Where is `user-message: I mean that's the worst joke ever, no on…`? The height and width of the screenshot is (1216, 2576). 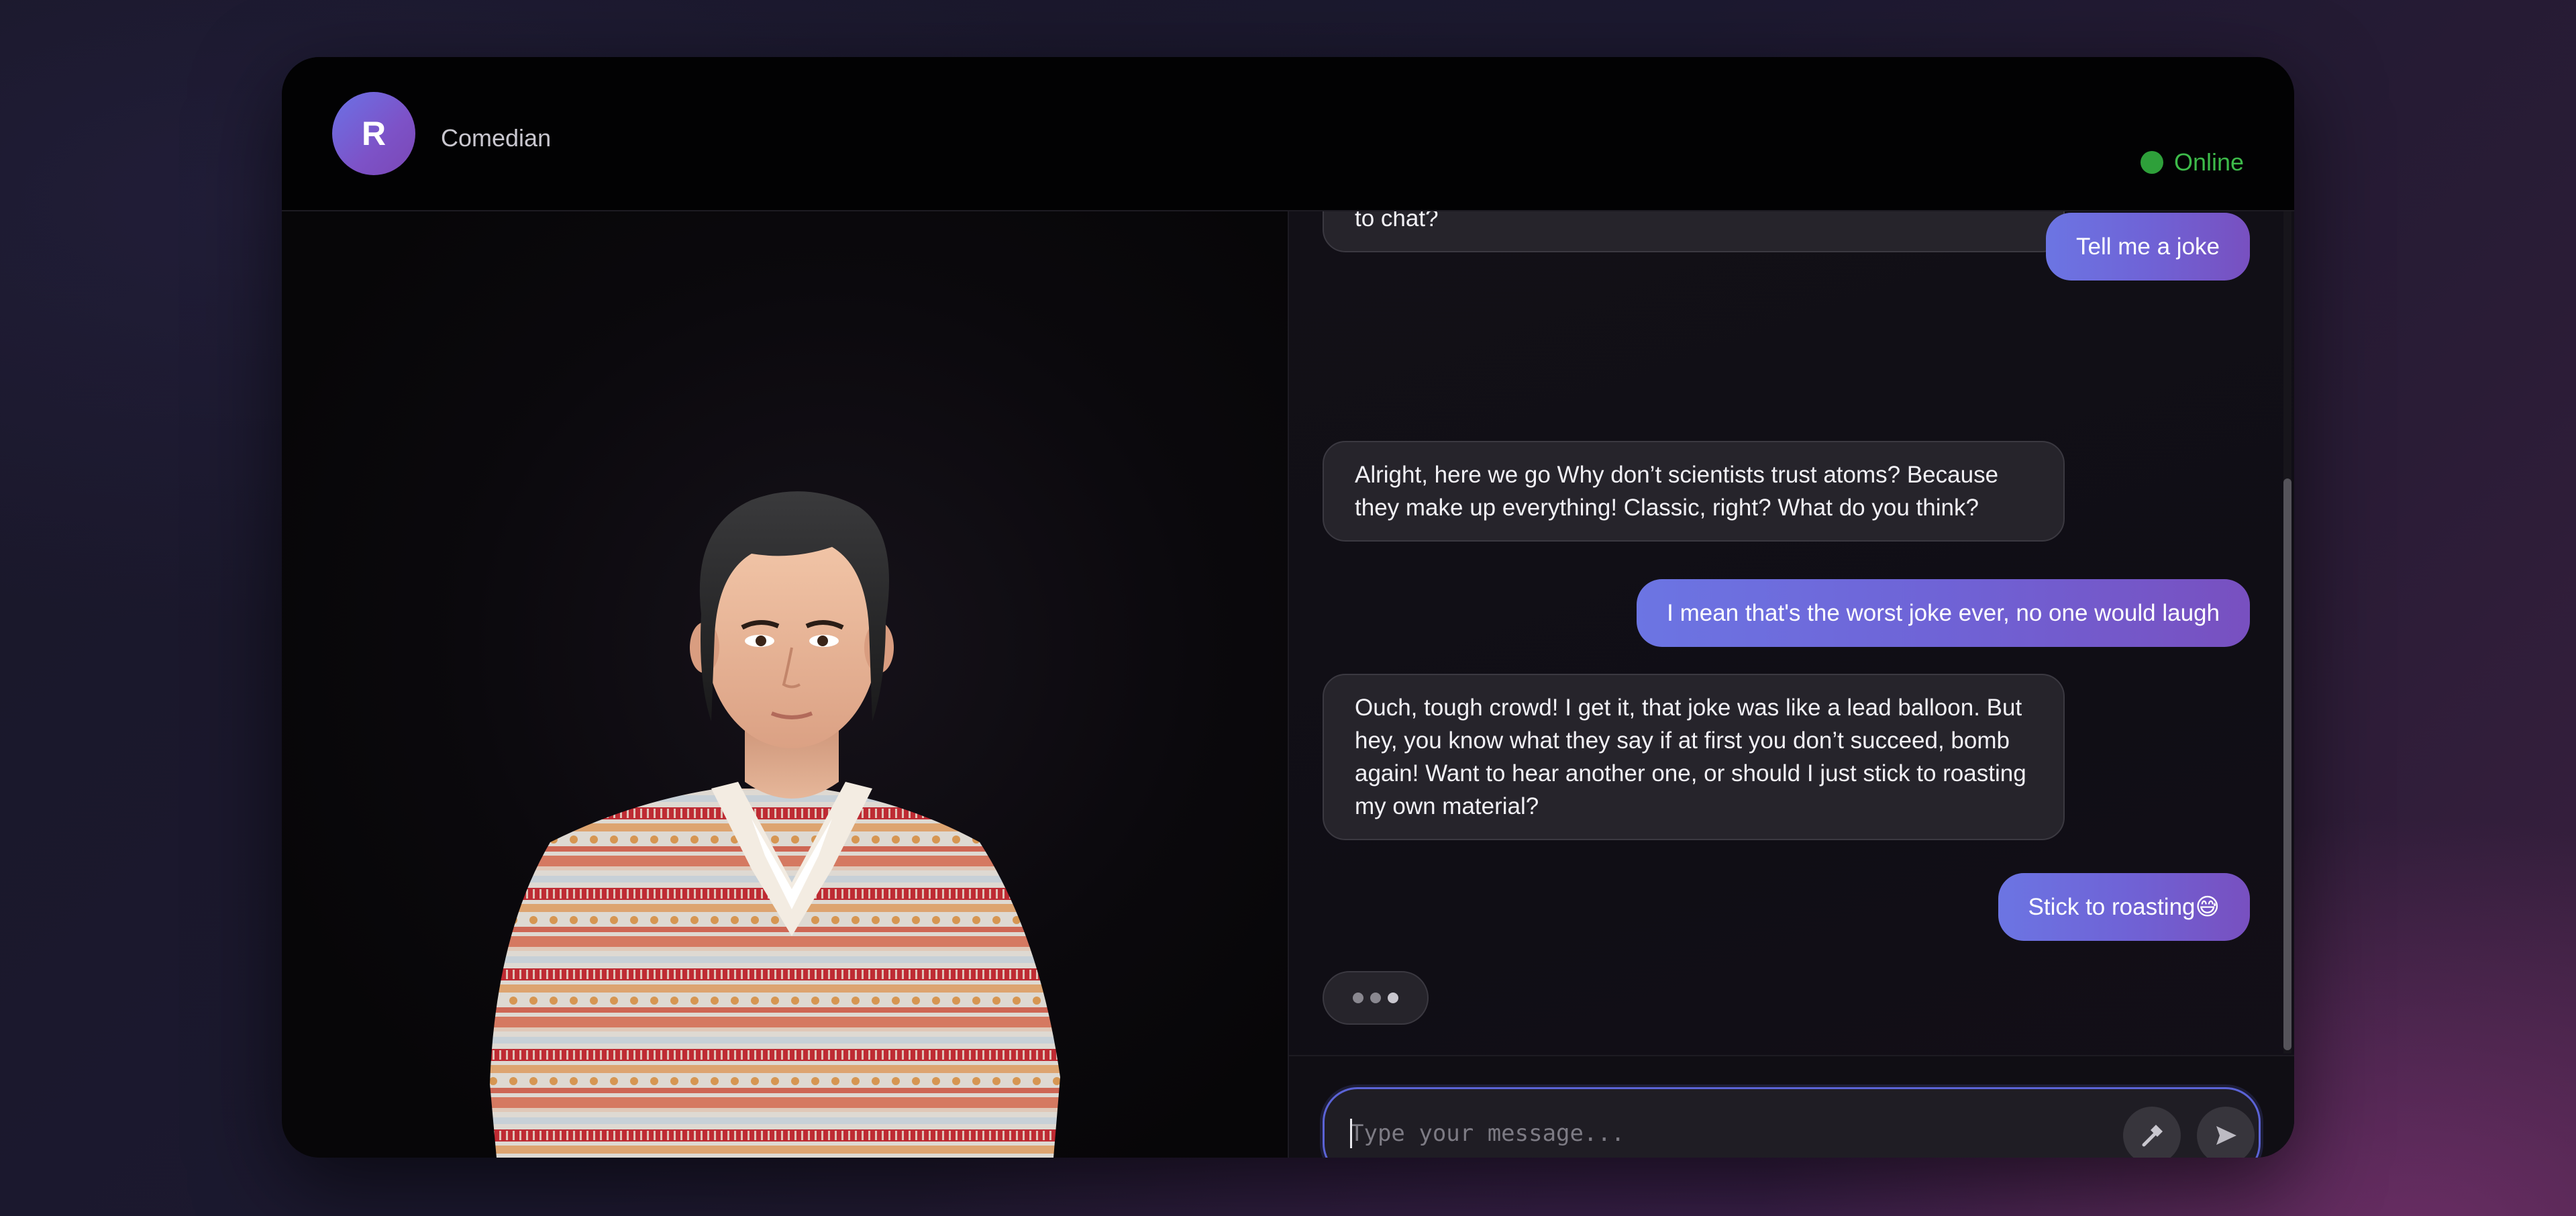 user-message: I mean that's the worst joke ever, no on… is located at coordinates (1943, 613).